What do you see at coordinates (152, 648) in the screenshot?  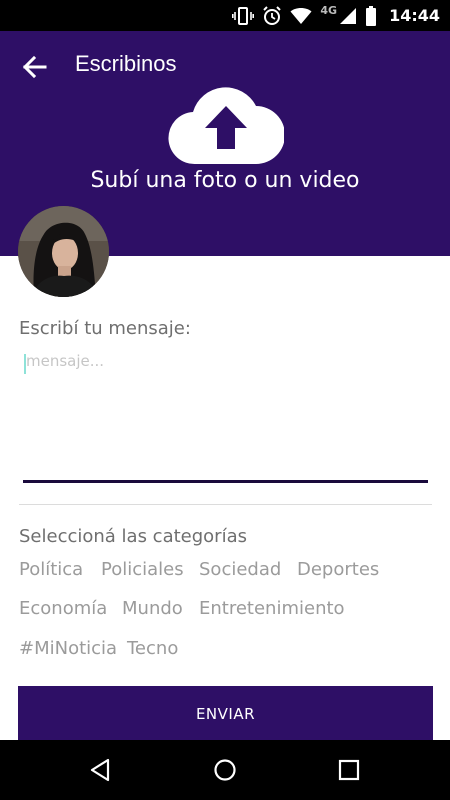 I see `category-tecno: Tecno` at bounding box center [152, 648].